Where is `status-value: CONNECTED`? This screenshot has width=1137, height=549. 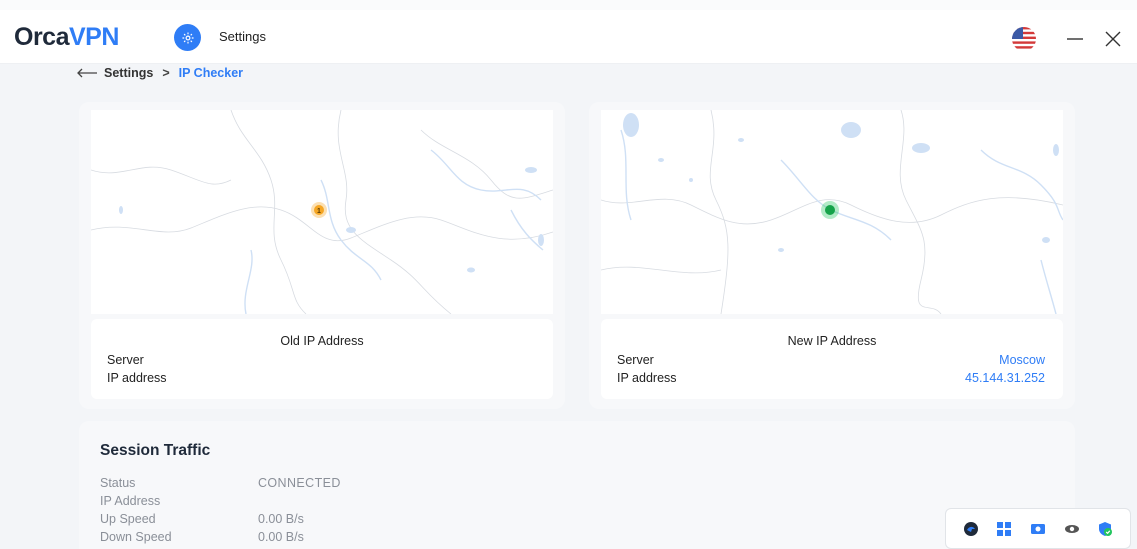 status-value: CONNECTED is located at coordinates (299, 483).